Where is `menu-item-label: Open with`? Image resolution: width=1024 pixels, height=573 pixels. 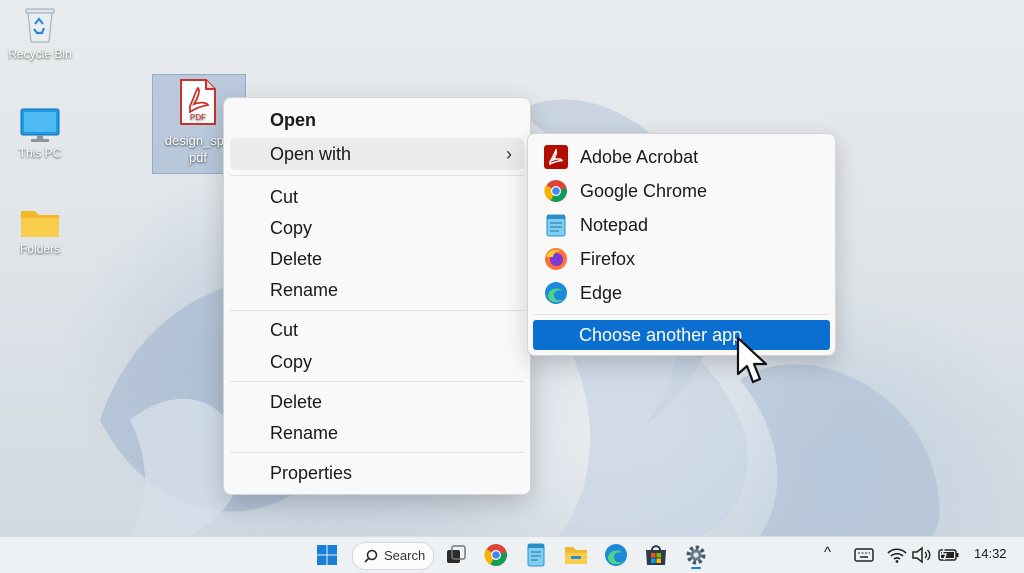 menu-item-label: Open with is located at coordinates (311, 154).